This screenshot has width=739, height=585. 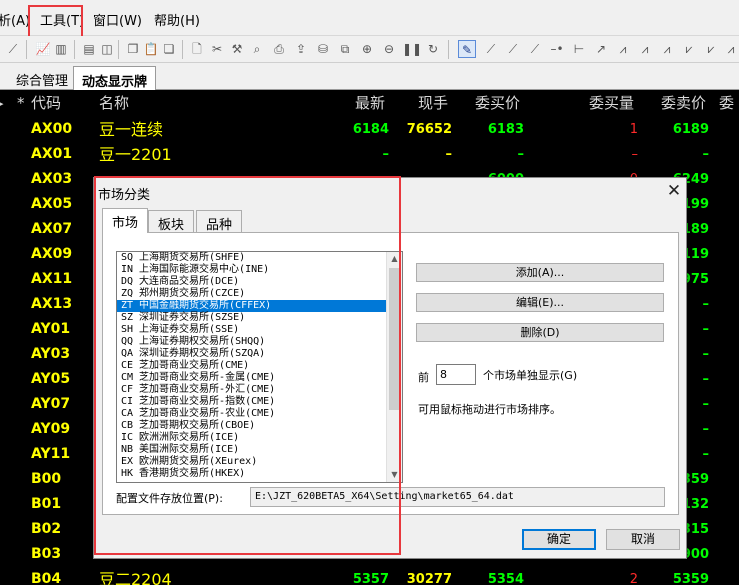 What do you see at coordinates (505, 129) in the screenshot?
I see `cell-bid-price: 6183` at bounding box center [505, 129].